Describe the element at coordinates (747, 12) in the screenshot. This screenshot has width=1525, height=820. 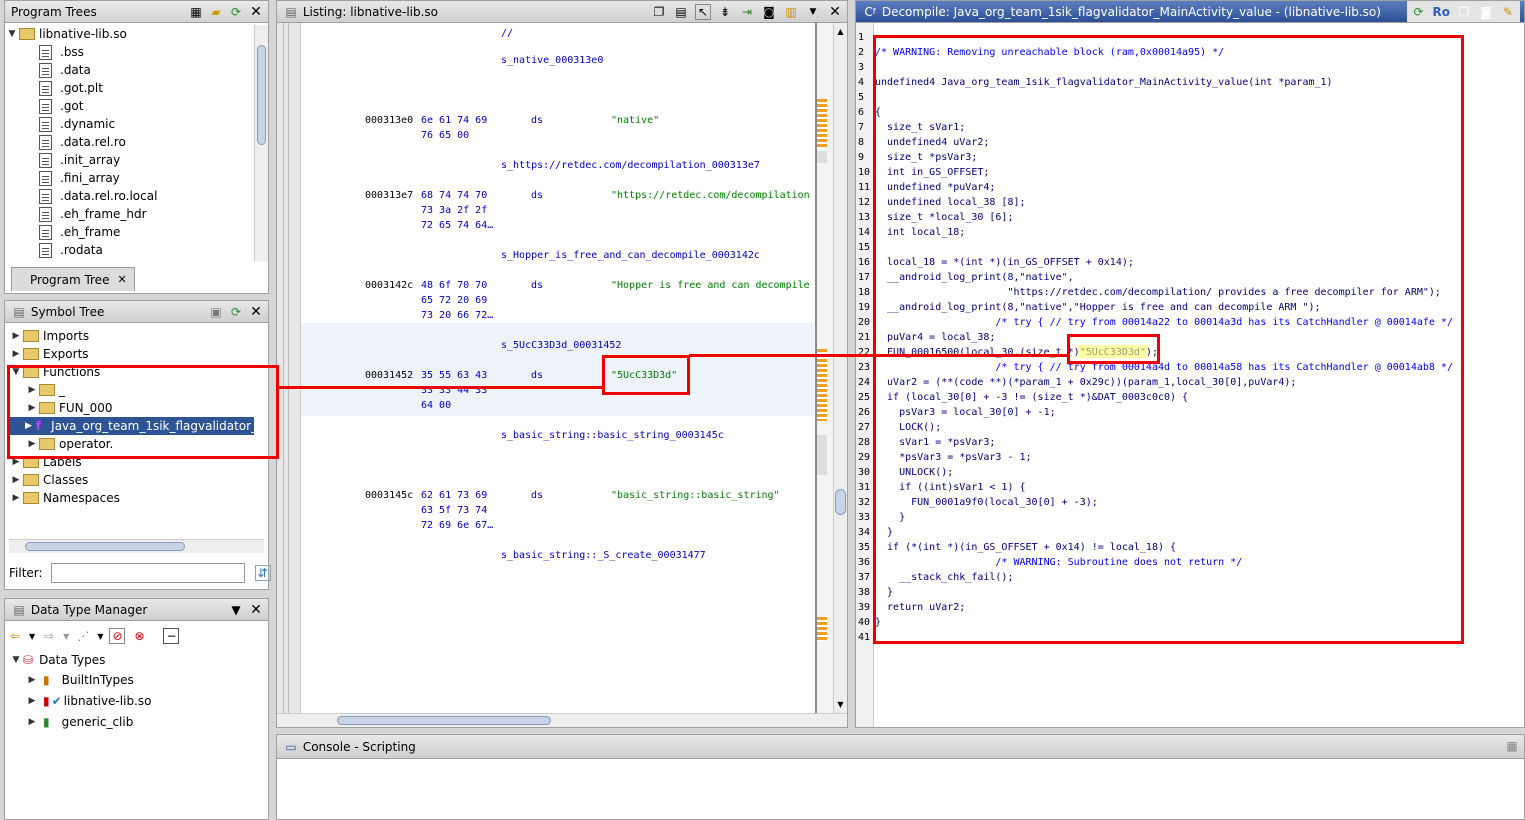
I see `diff-icon: ⇥` at that location.